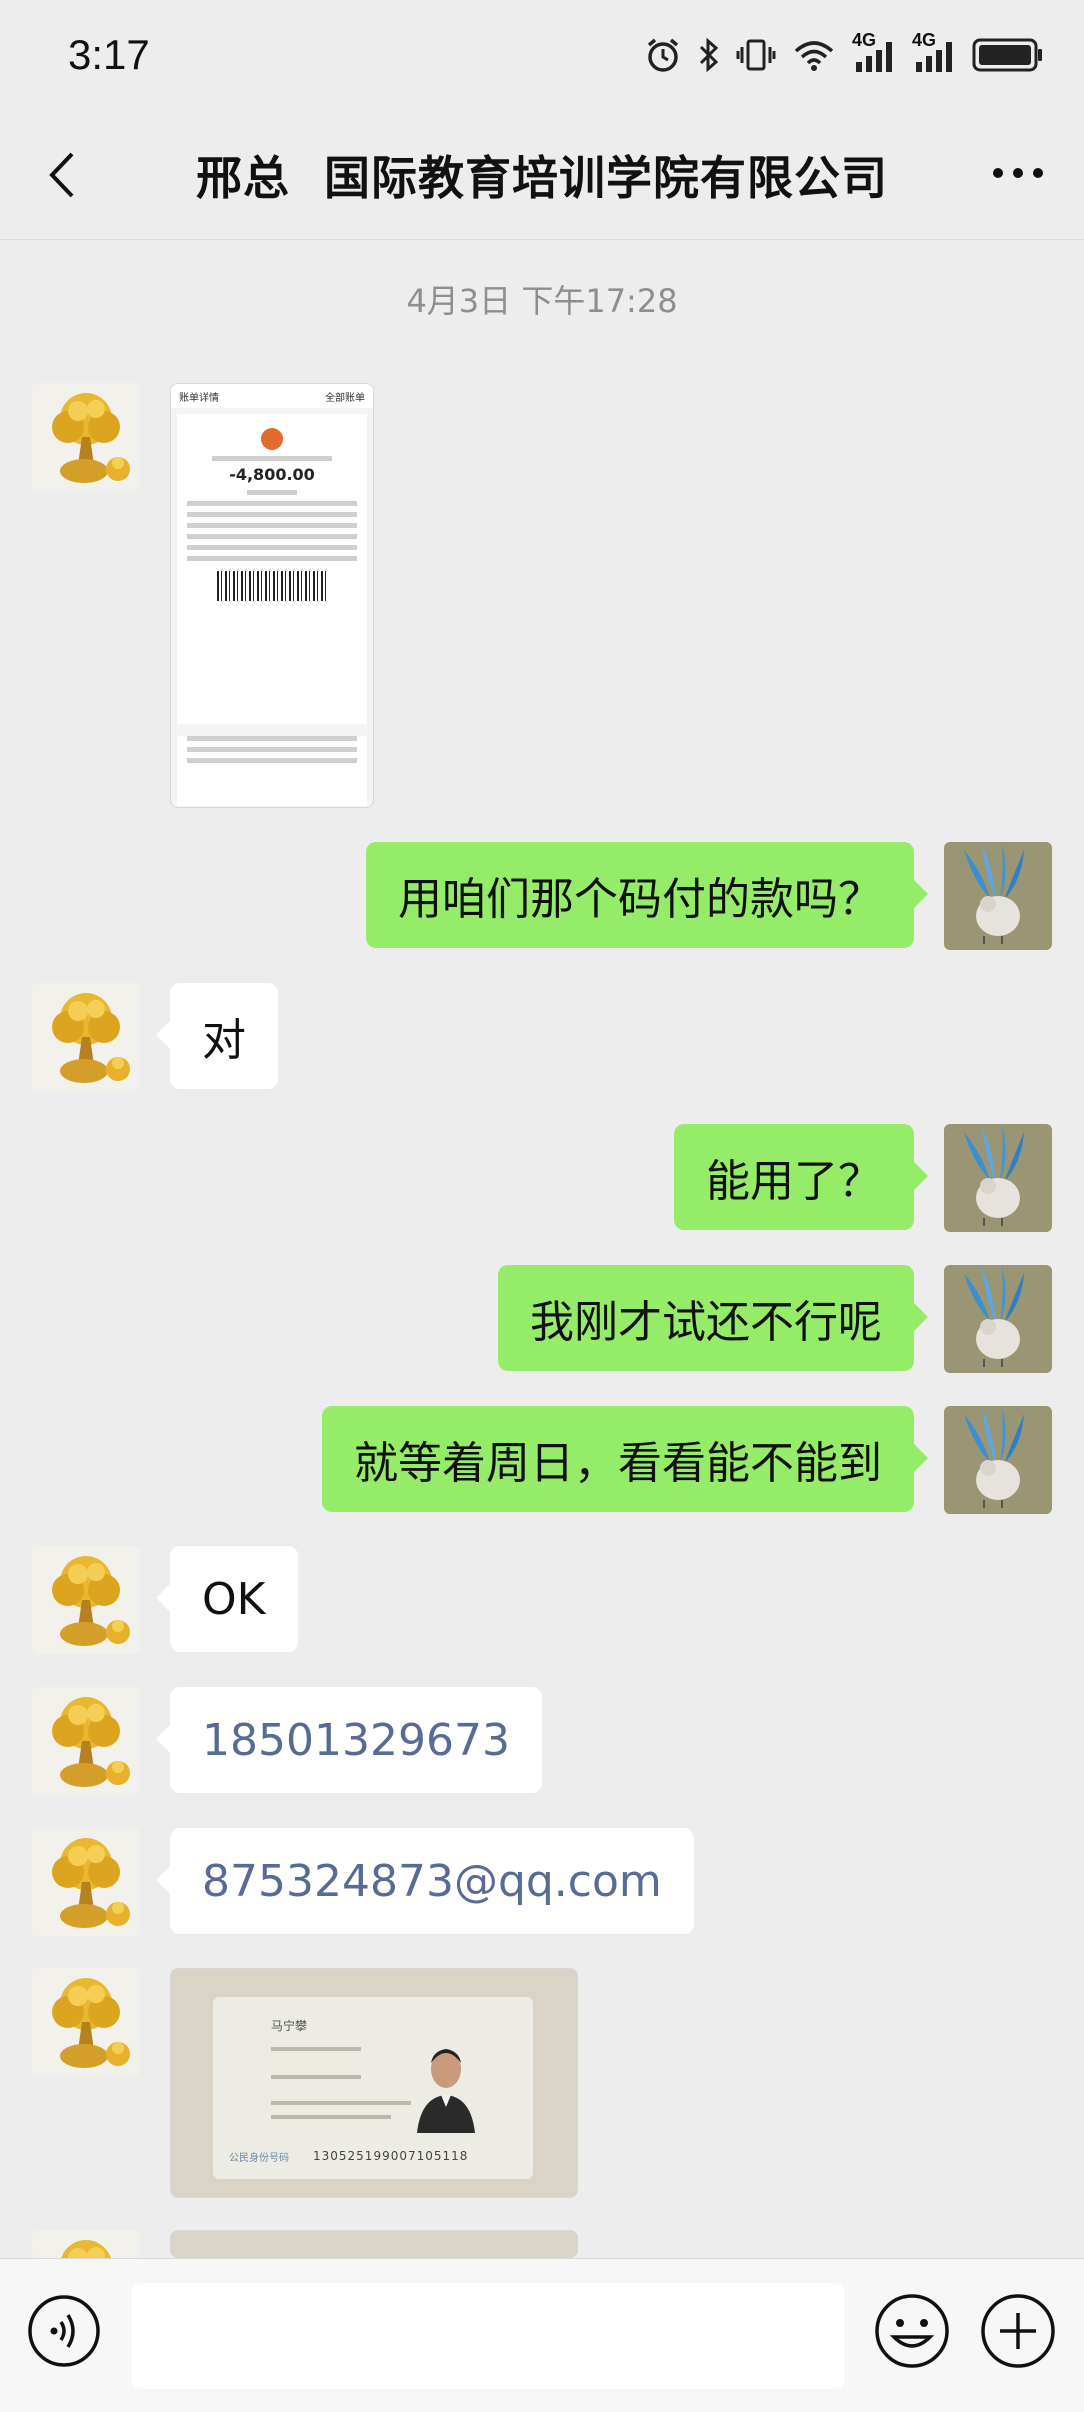  What do you see at coordinates (1008, 55) in the screenshot?
I see `battery-icon` at bounding box center [1008, 55].